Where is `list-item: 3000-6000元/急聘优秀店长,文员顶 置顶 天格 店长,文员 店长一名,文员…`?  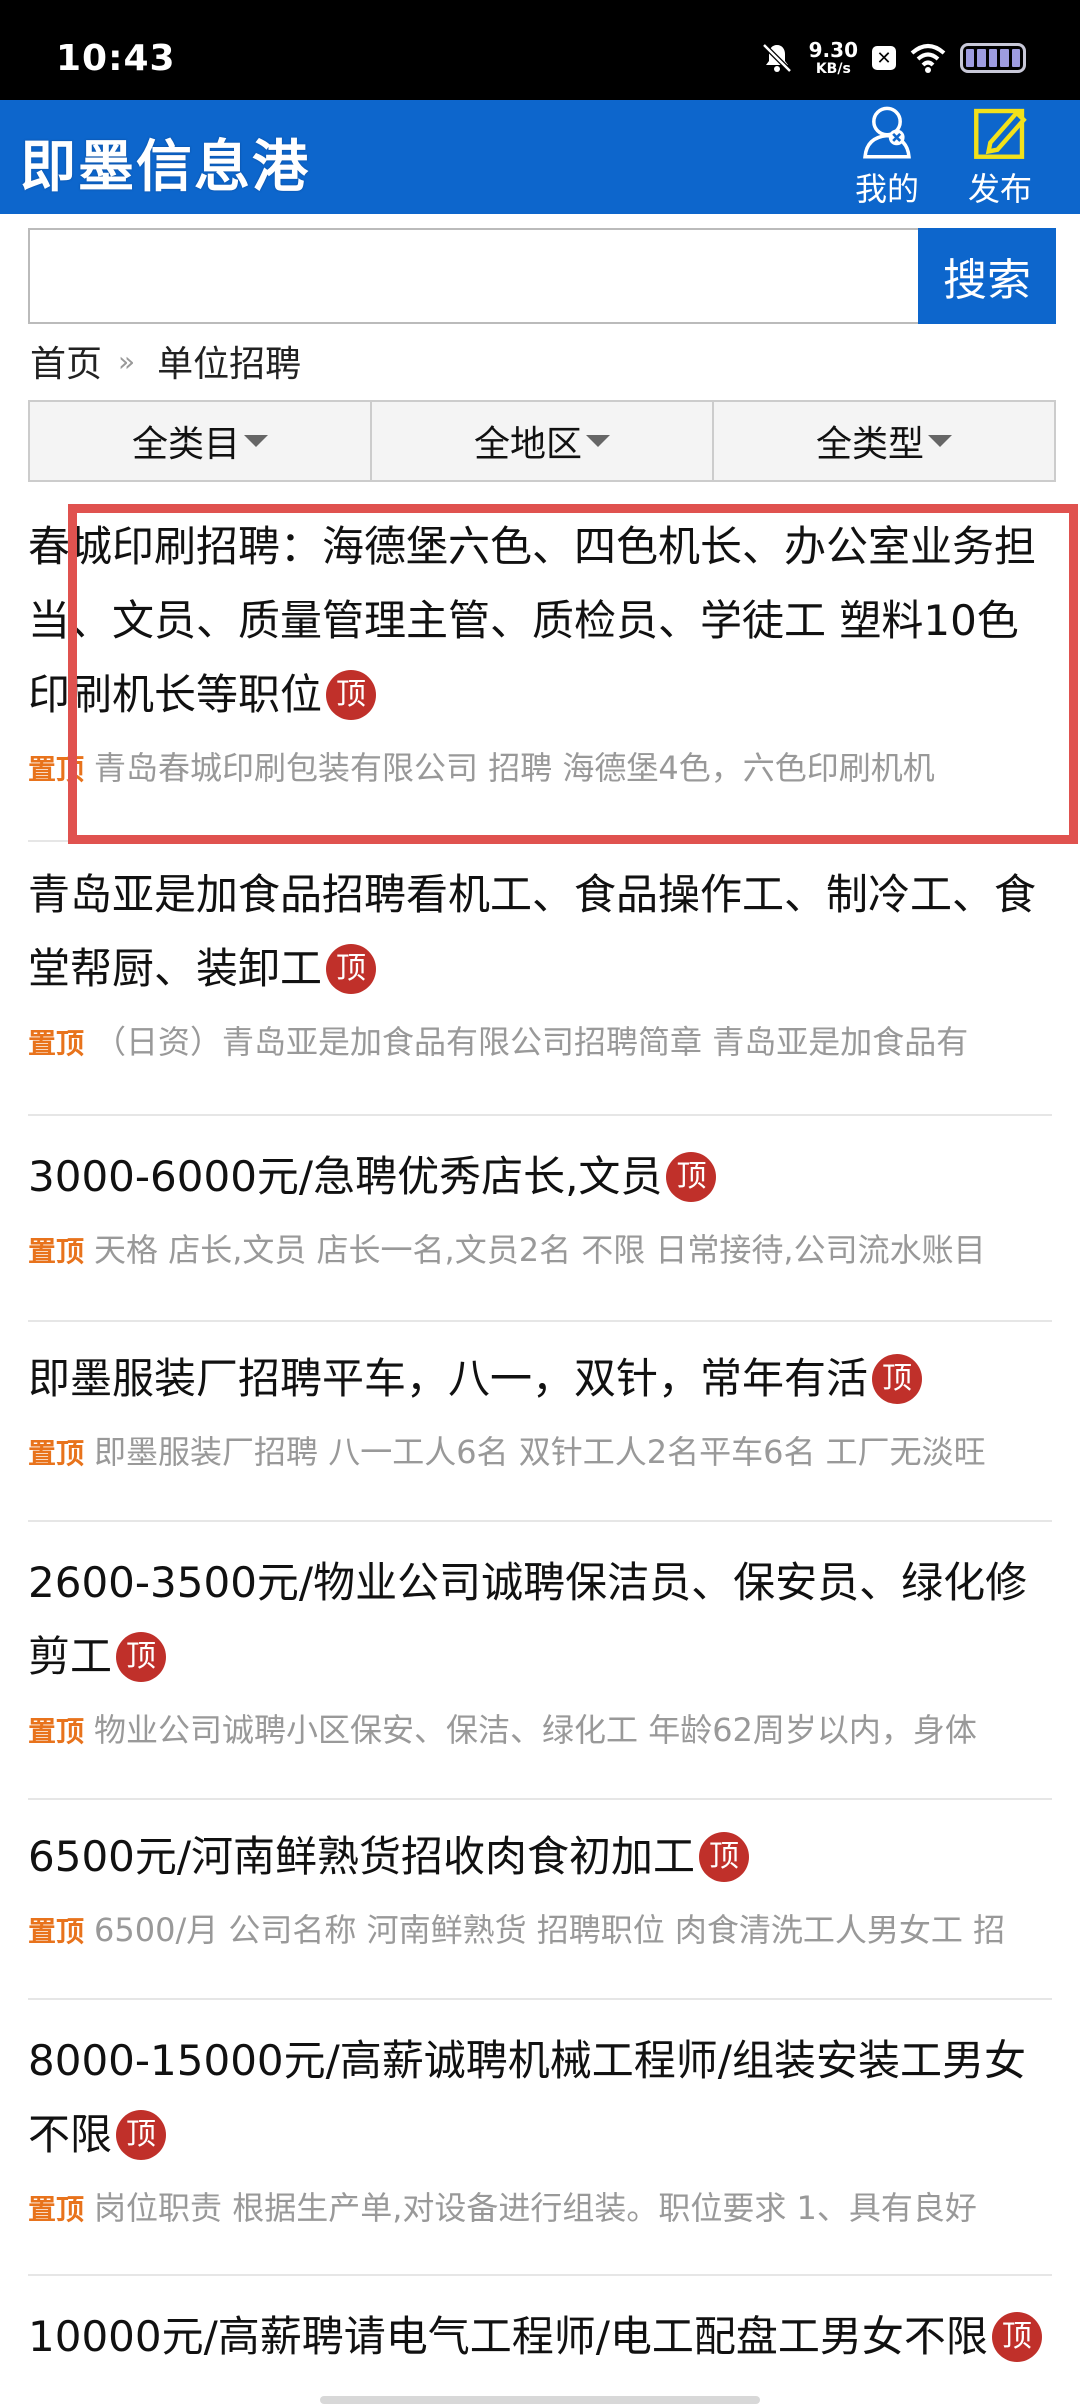 list-item: 3000-6000元/急聘优秀店长,文员顶 置顶 天格 店长,文员 店长一名,文员… is located at coordinates (540, 1231).